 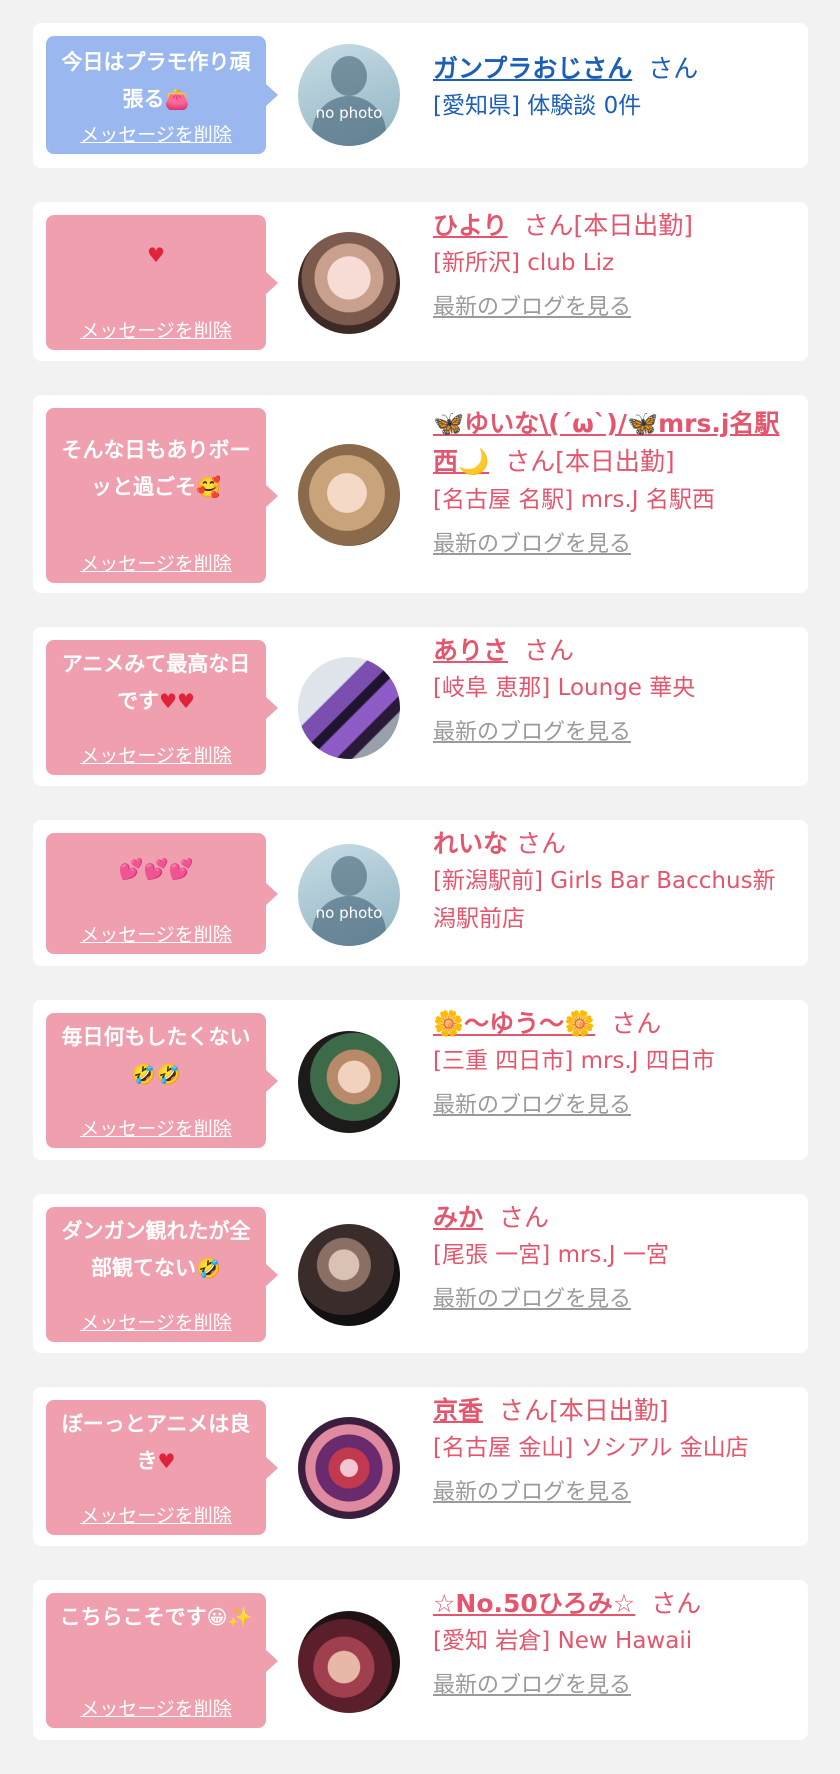 What do you see at coordinates (156, 80) in the screenshot?
I see `message-text: 今日はプラモ作り頑張る👛` at bounding box center [156, 80].